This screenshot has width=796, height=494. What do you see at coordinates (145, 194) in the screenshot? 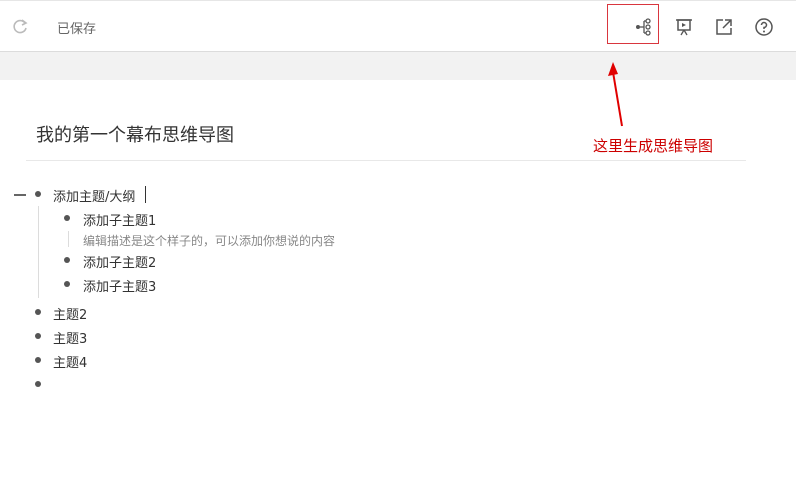
I see `text-cursor` at bounding box center [145, 194].